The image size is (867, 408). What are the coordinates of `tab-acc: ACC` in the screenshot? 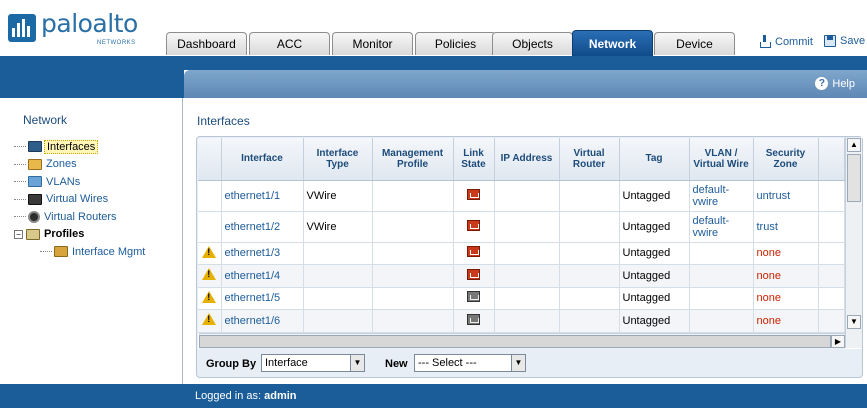 It's located at (289, 43).